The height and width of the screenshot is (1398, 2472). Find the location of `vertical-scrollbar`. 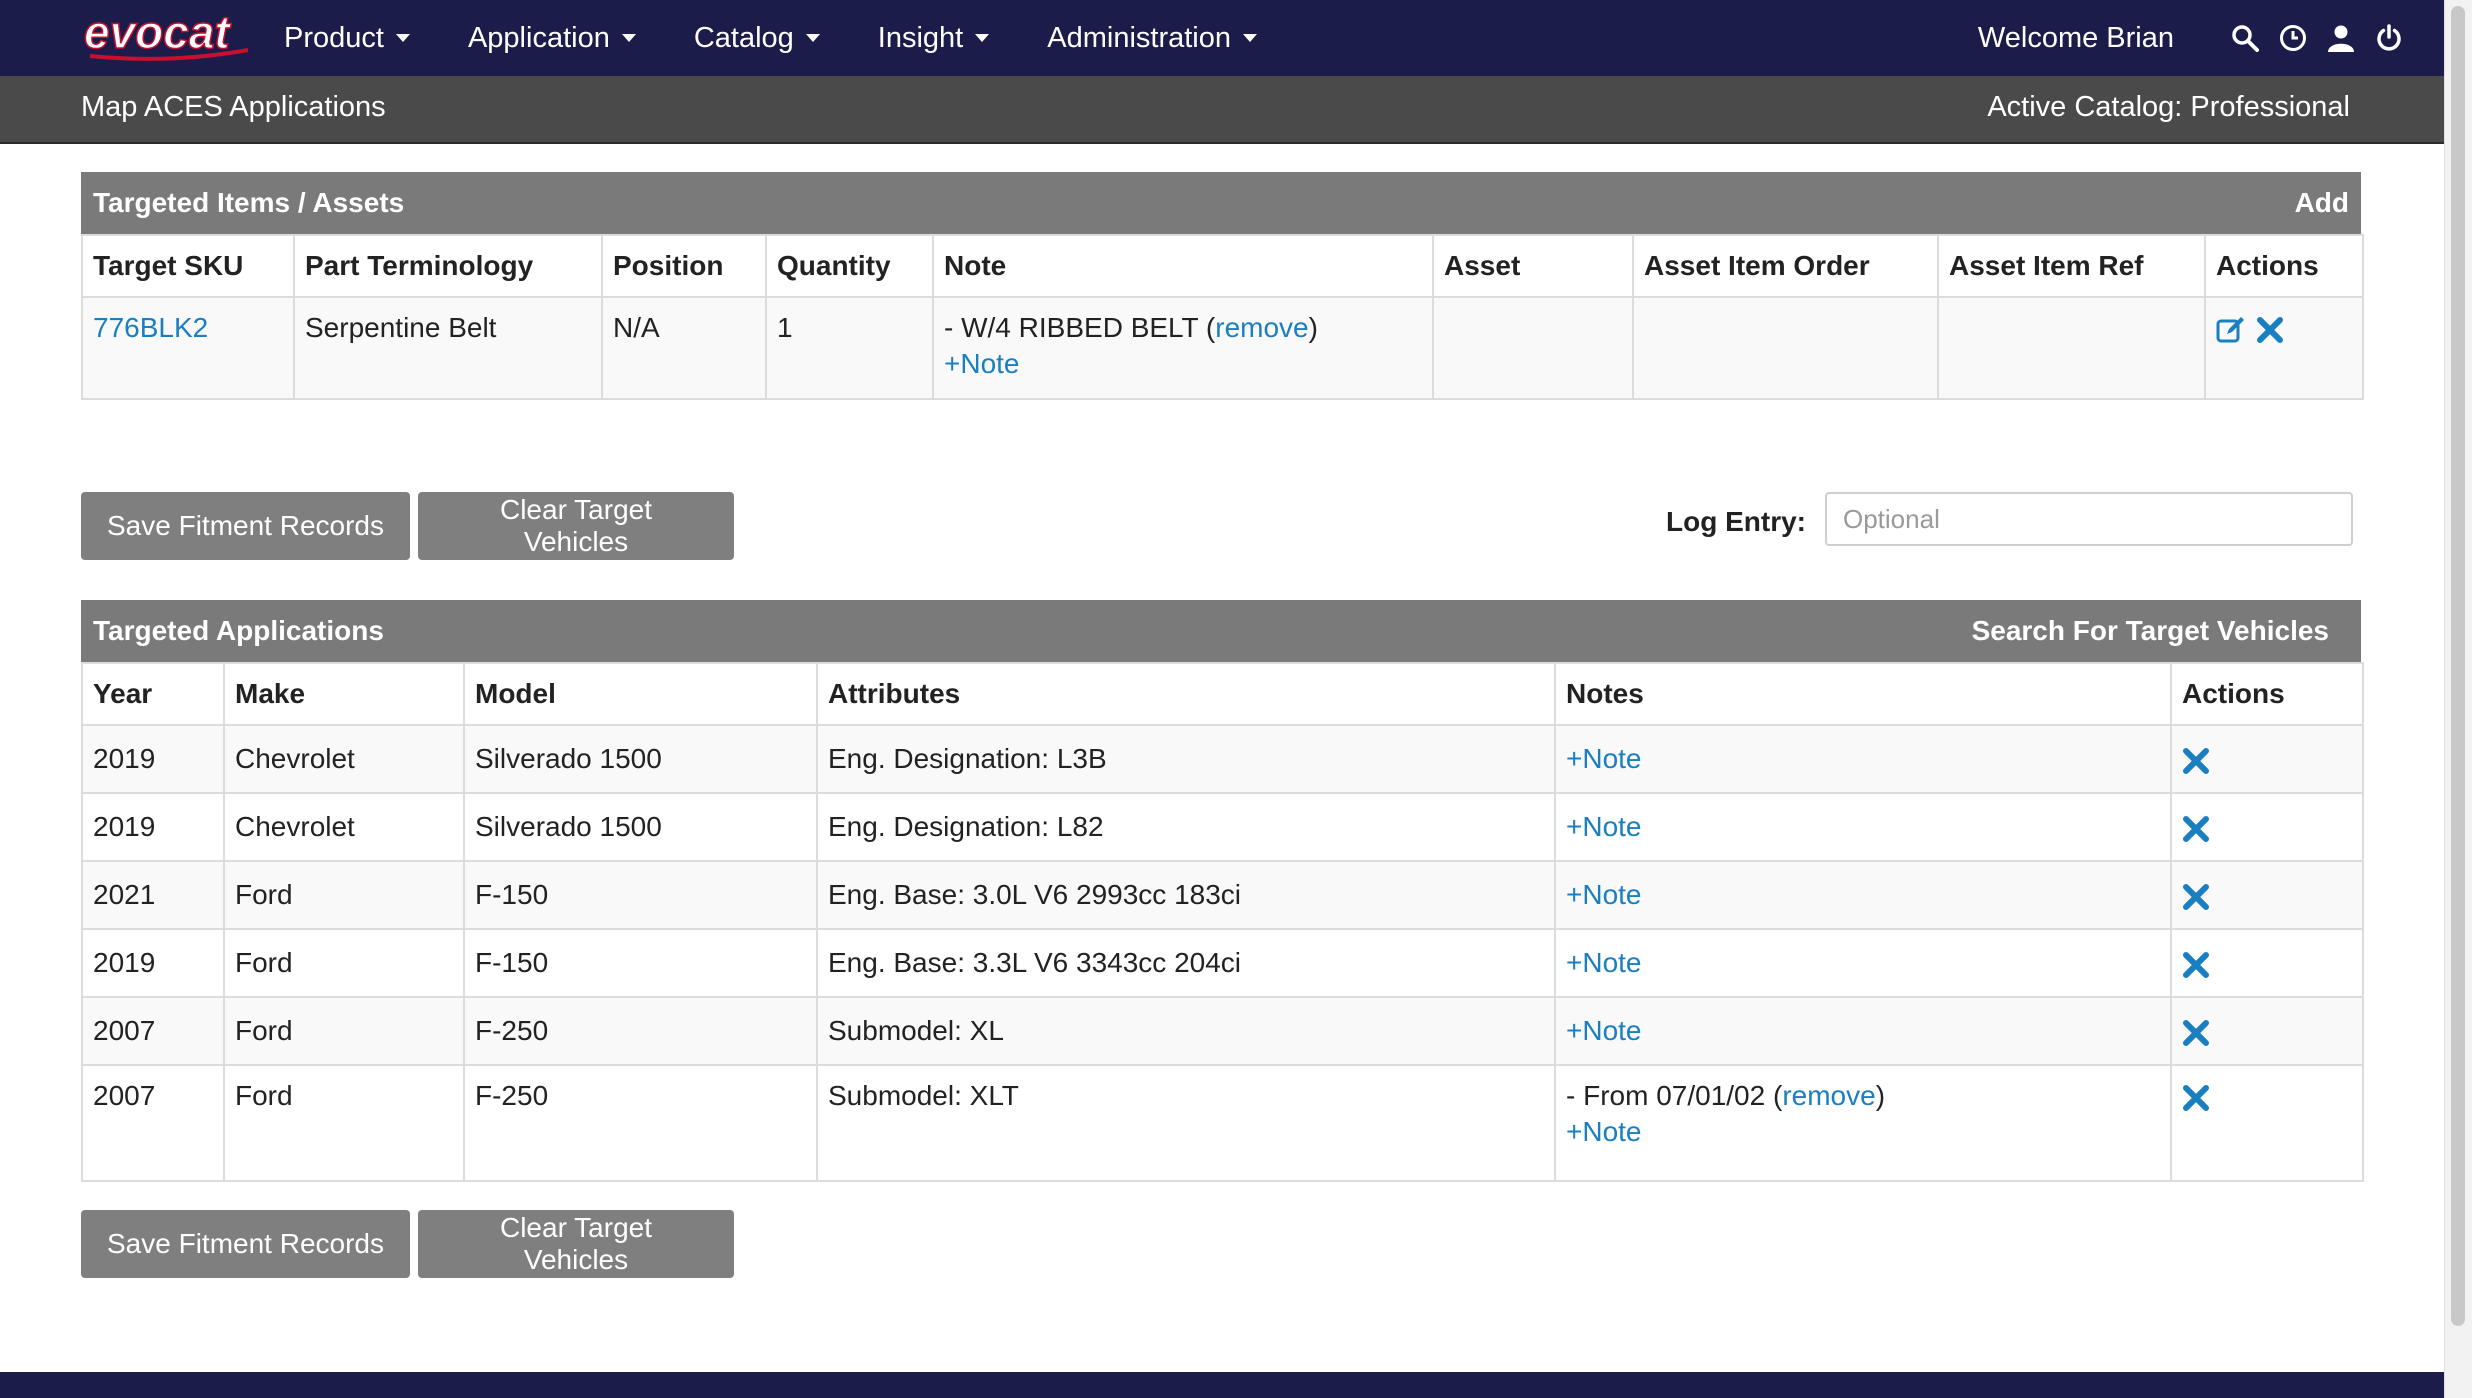

vertical-scrollbar is located at coordinates (2458, 699).